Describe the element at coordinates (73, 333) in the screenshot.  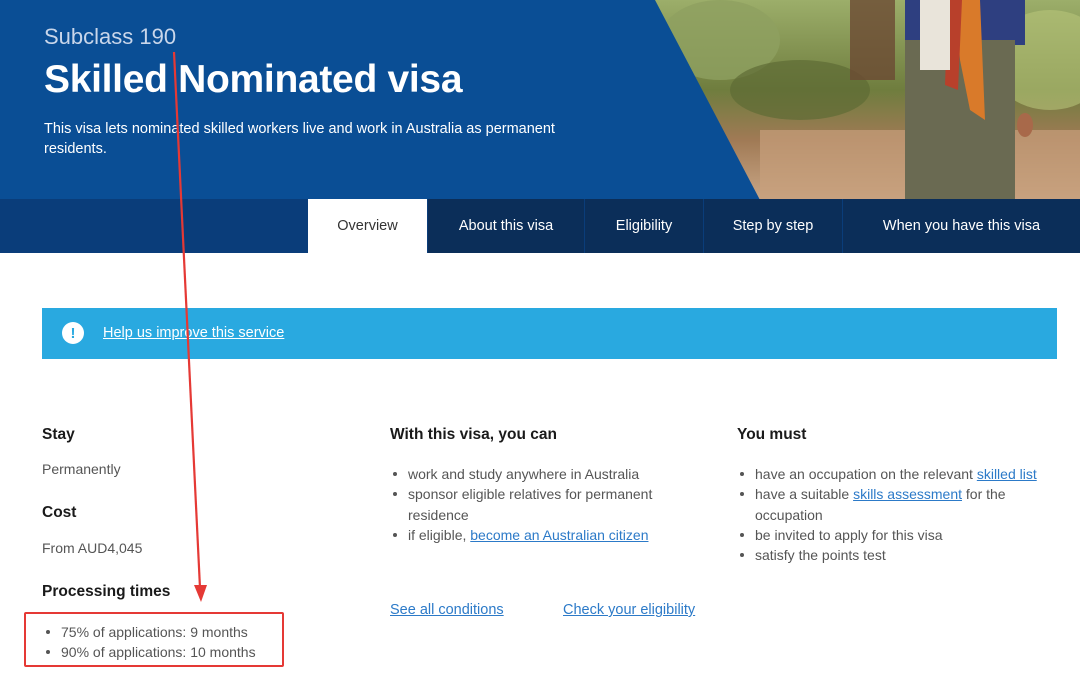
I see `exclamation-icon: !` at that location.